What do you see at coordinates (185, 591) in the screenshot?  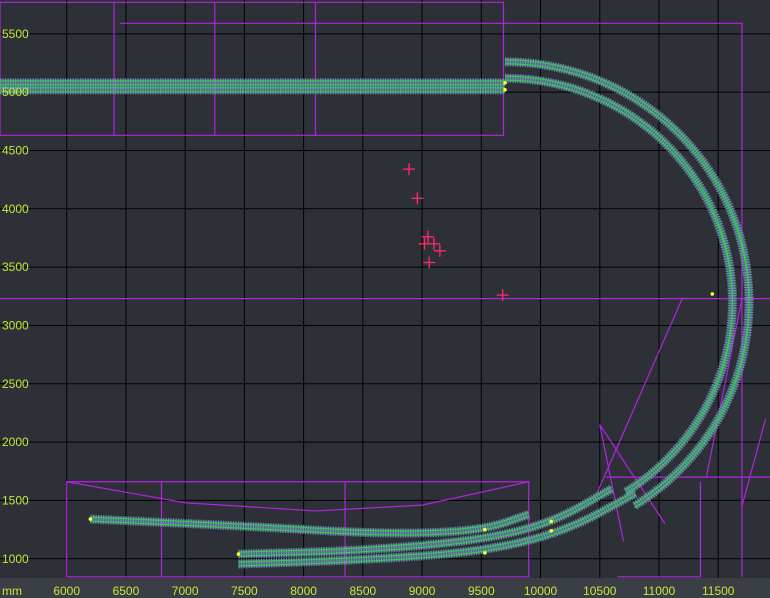 I see `x-tick-label: 7000` at bounding box center [185, 591].